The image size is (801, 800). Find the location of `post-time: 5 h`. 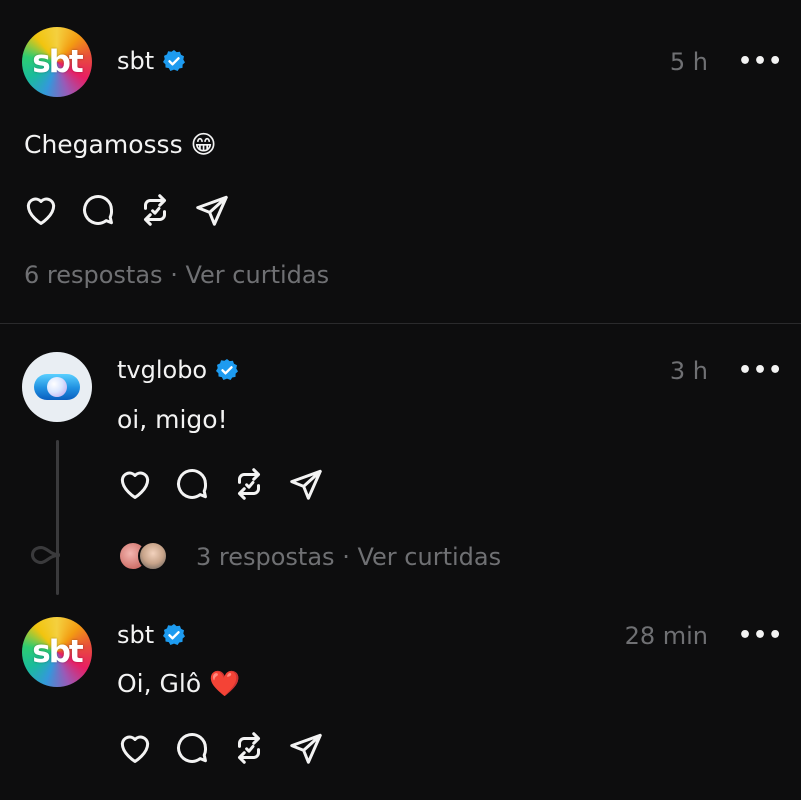

post-time: 5 h is located at coordinates (688, 62).